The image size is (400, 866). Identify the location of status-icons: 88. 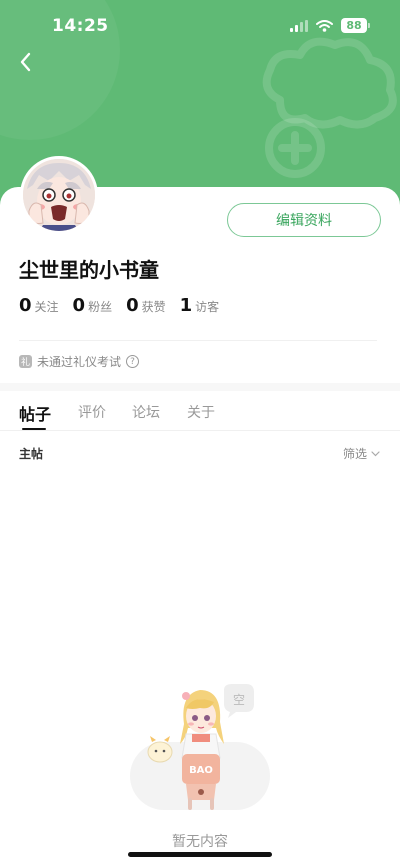
(330, 25).